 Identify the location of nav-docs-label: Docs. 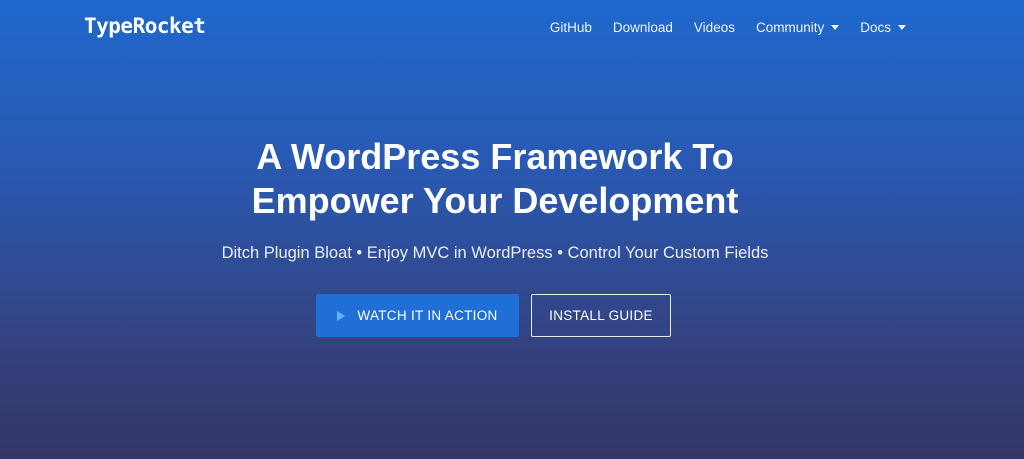
(875, 27).